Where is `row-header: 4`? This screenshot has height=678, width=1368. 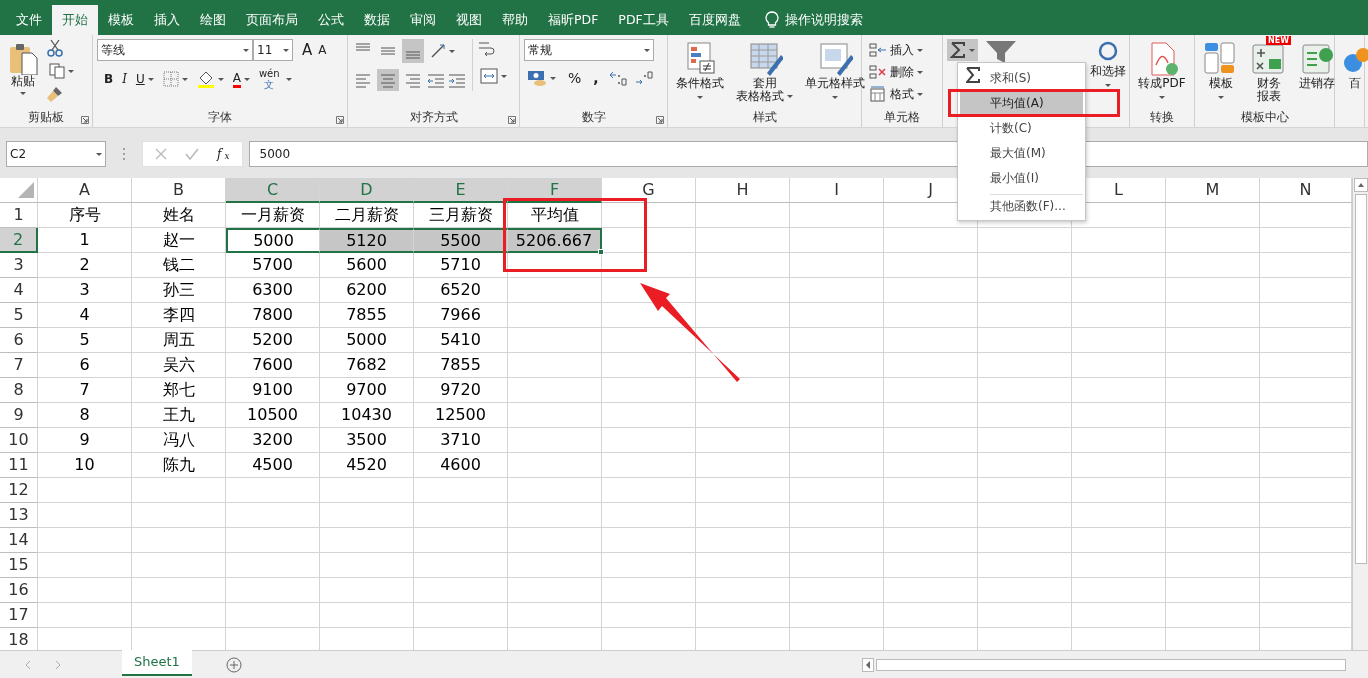
row-header: 4 is located at coordinates (19, 290).